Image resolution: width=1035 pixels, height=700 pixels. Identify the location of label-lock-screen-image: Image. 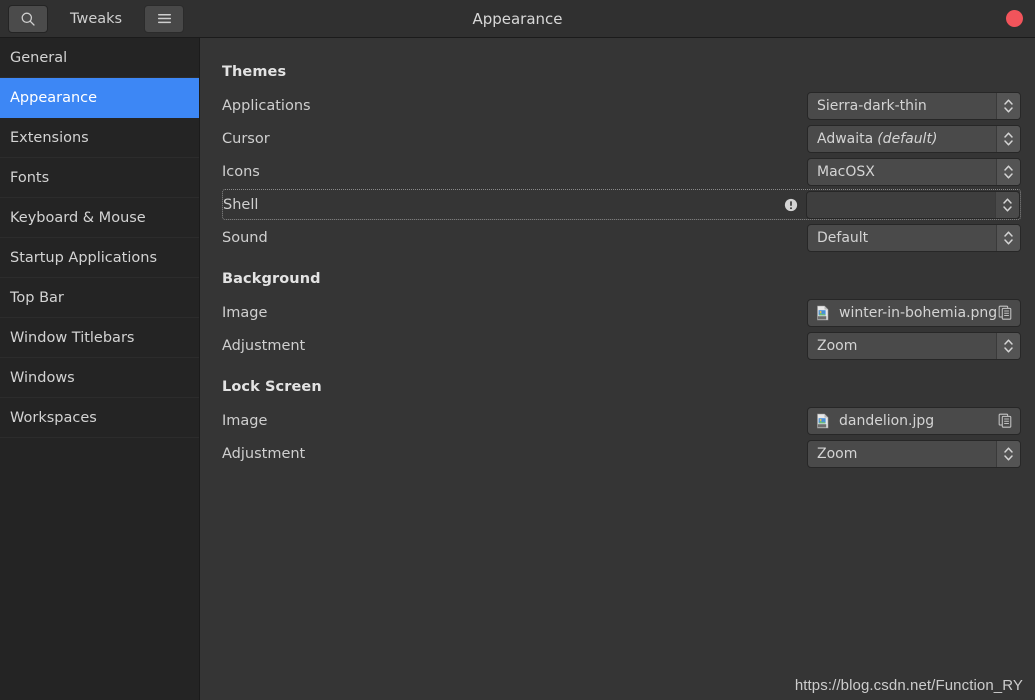
(245, 420).